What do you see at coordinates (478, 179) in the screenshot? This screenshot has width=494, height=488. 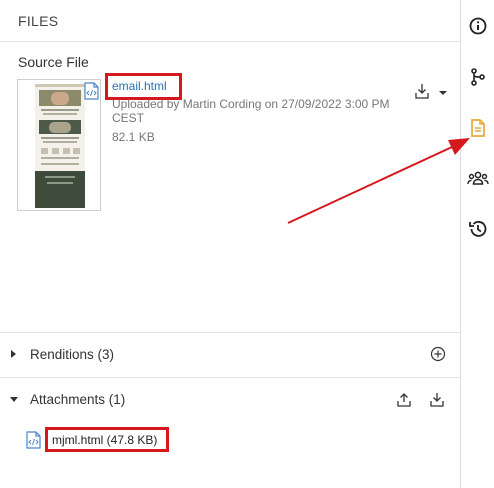 I see `people-icon` at bounding box center [478, 179].